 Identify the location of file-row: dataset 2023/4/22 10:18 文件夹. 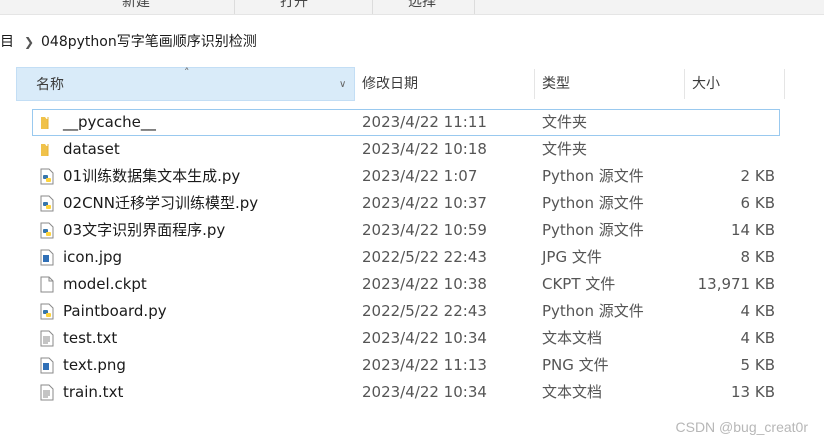
(406, 149).